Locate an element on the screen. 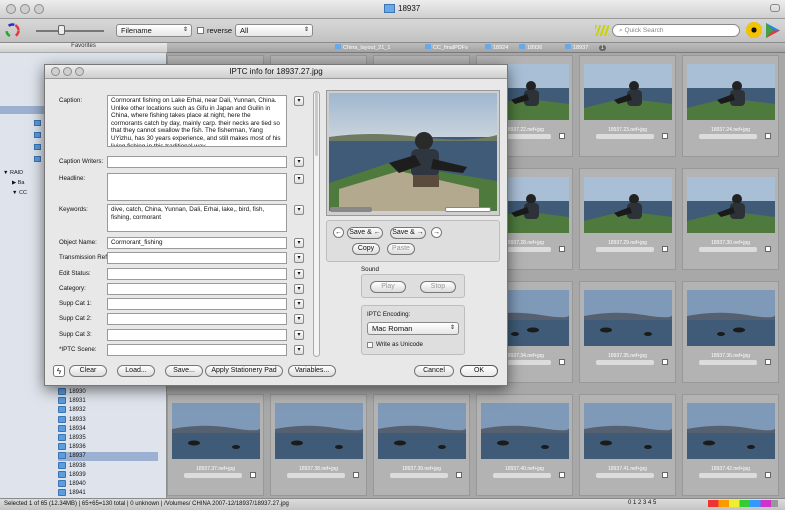 This screenshot has width=785, height=510. filter-select: All ⇕ is located at coordinates (274, 30).